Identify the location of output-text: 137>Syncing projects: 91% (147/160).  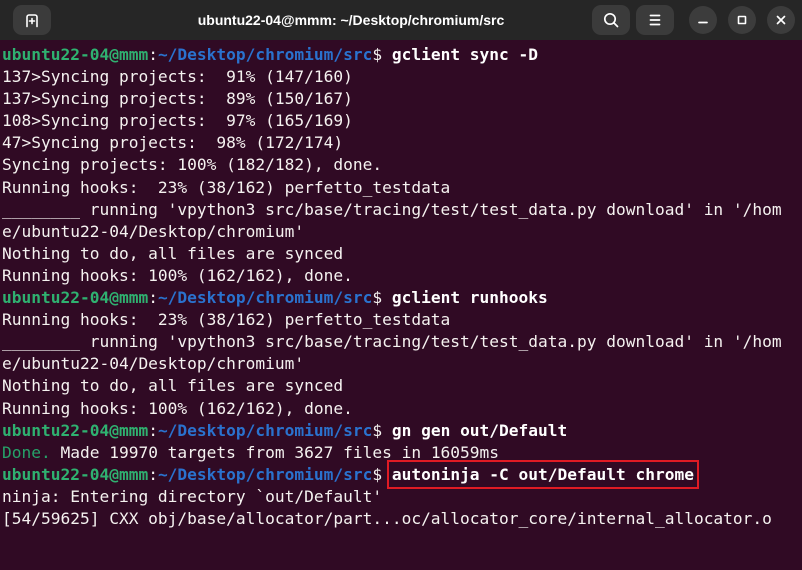
(177, 77).